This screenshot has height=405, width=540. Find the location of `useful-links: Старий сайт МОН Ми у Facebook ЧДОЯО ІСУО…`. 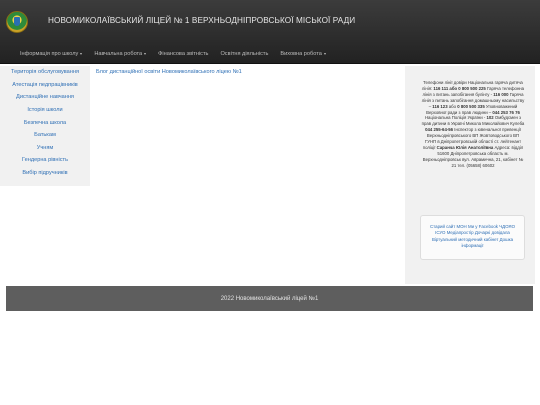

useful-links: Старий сайт МОН Ми у Facebook ЧДОЯО ІСУО… is located at coordinates (472, 237).